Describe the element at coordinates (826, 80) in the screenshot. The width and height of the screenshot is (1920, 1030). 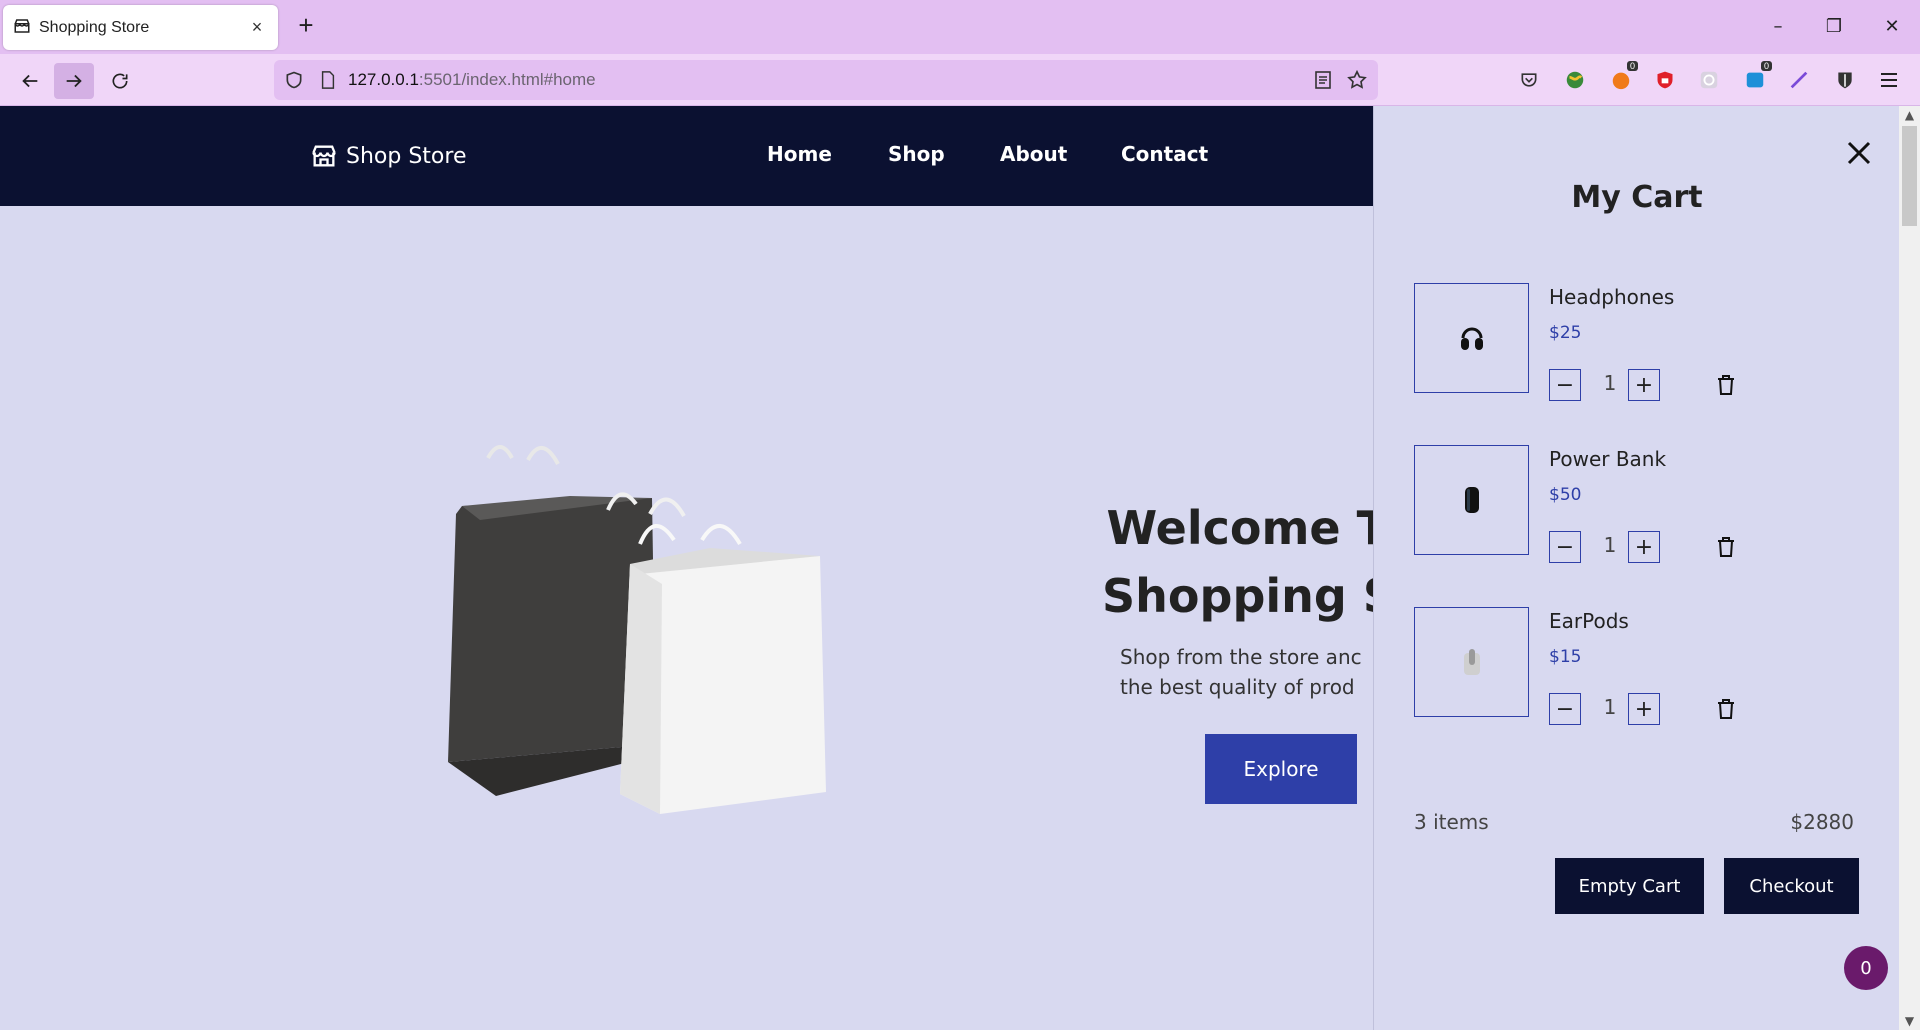
I see `address-bar: 127.0.0.1:5501/index.html#home` at that location.